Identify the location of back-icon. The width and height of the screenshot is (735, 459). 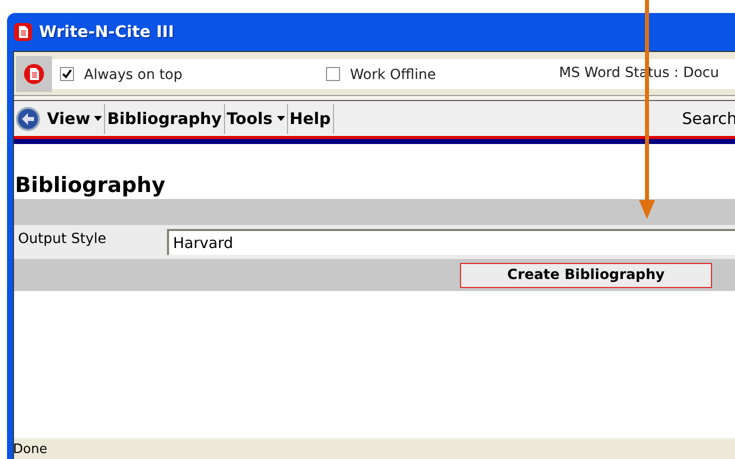
(28, 119).